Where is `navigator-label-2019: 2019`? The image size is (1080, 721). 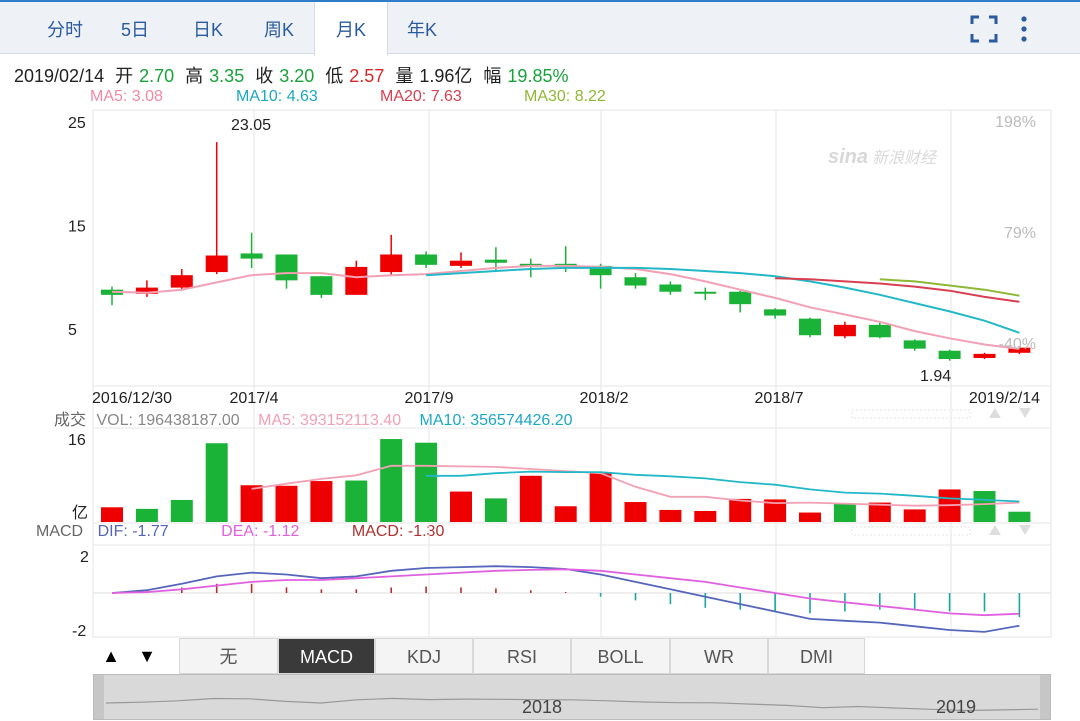
navigator-label-2019: 2019 is located at coordinates (956, 707).